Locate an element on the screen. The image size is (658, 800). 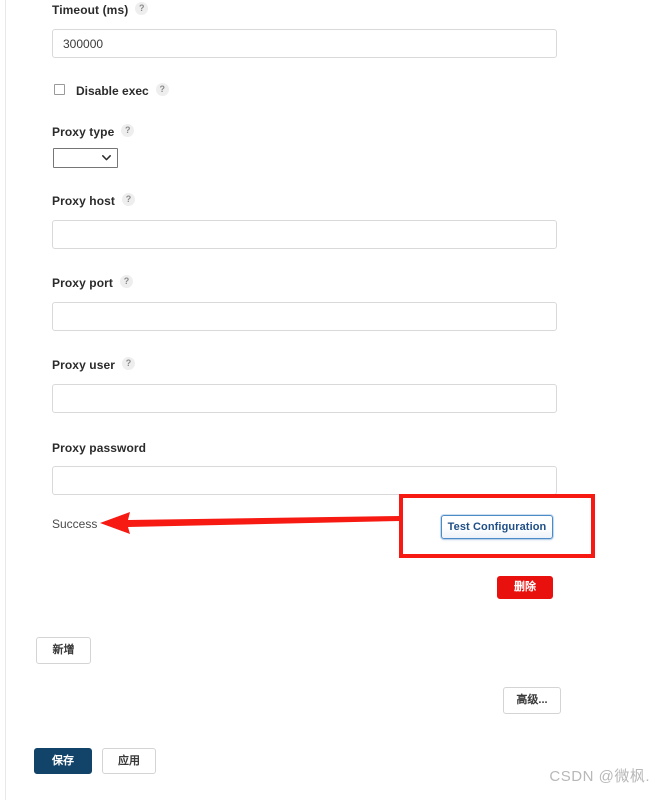
watermark: CSDN @微枫. is located at coordinates (599, 776).